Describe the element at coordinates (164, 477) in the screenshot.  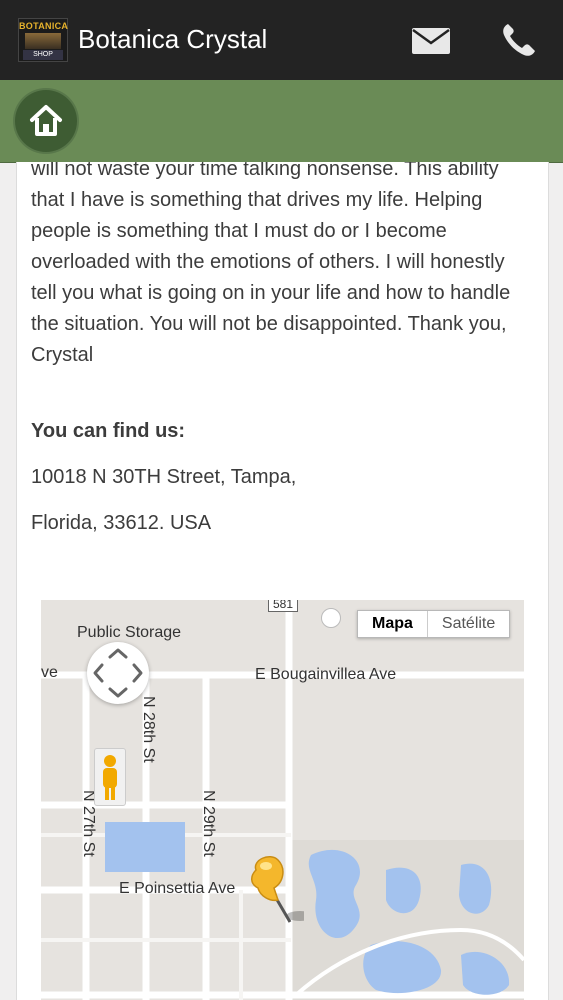
I see `address-line-1: 10018 N 30TH Street, Tampa,` at that location.